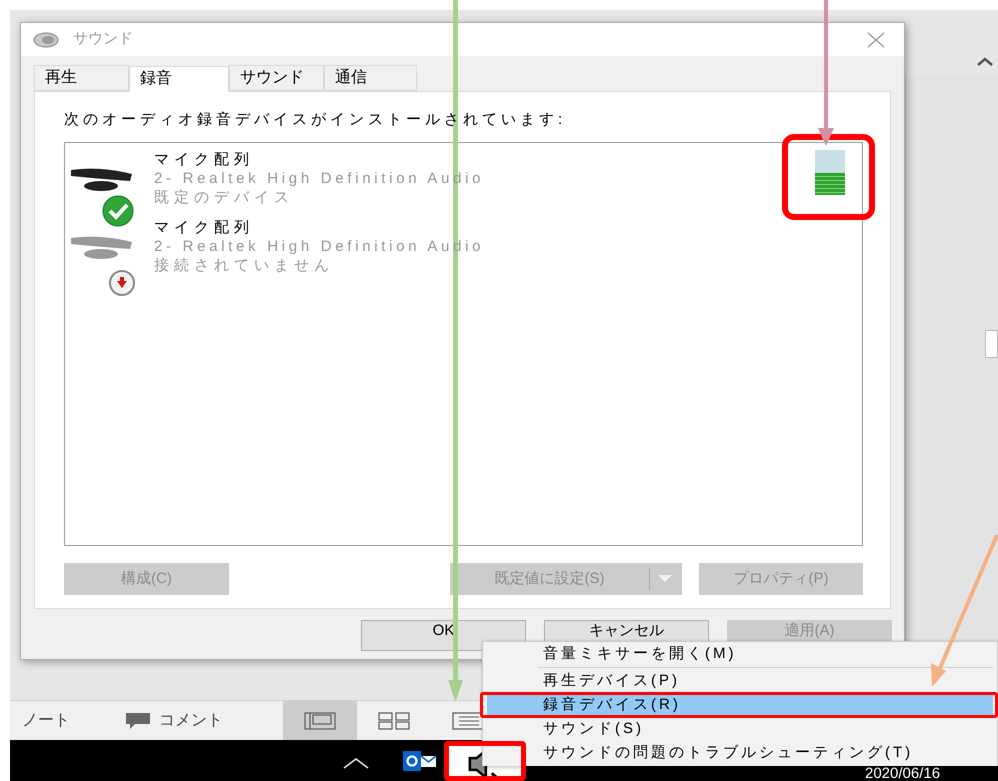  What do you see at coordinates (103, 39) in the screenshot?
I see `window-title: サウンド` at bounding box center [103, 39].